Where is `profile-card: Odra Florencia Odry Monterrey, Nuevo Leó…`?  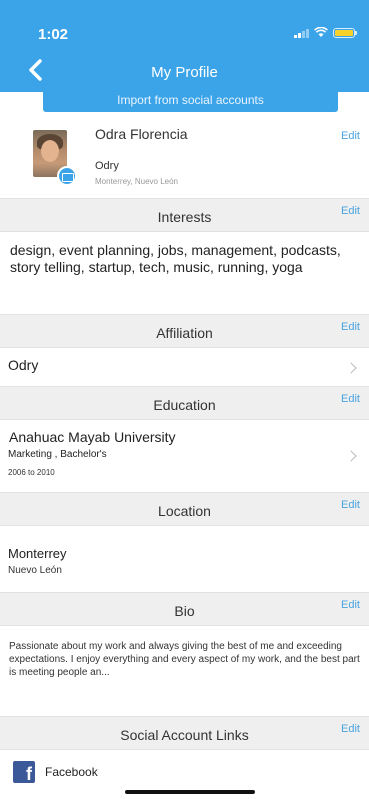
profile-card: Odra Florencia Odry Monterrey, Nuevo Leó… is located at coordinates (184, 155).